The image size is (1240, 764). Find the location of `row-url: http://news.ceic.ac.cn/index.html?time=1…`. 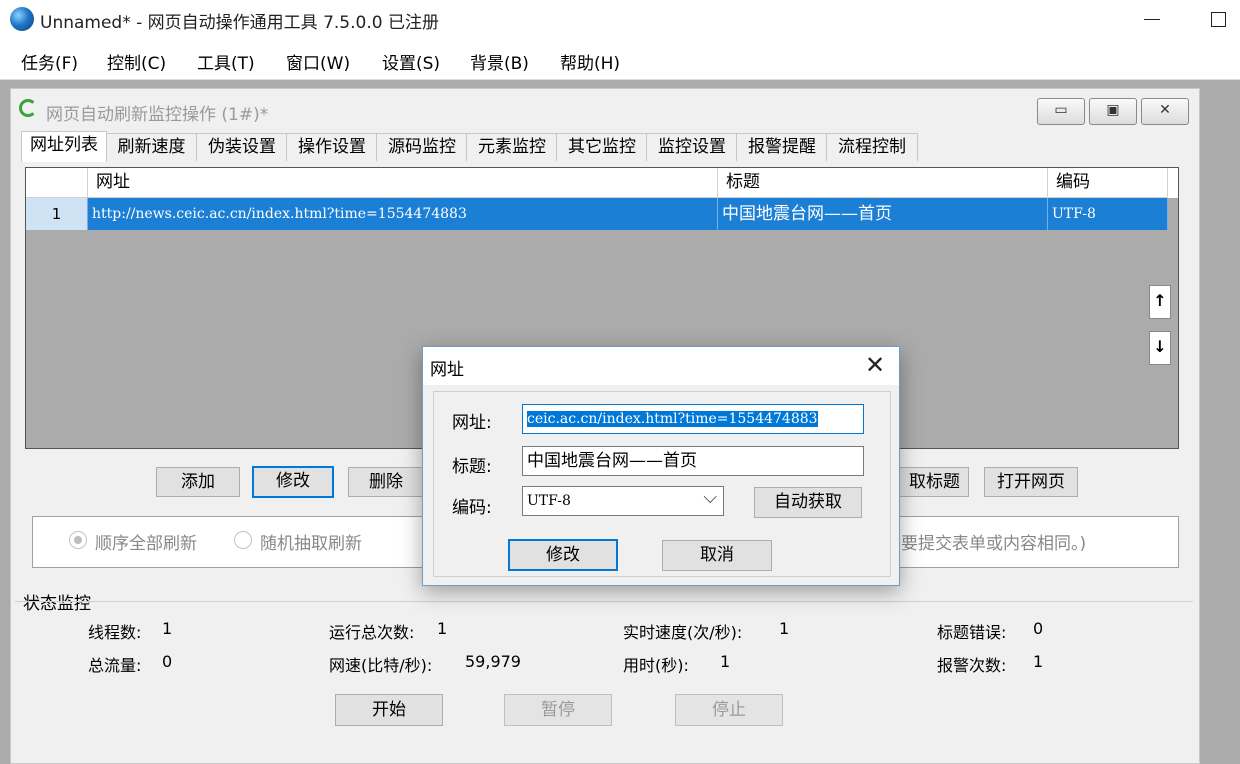

row-url: http://news.ceic.ac.cn/index.html?time=1… is located at coordinates (403, 214).